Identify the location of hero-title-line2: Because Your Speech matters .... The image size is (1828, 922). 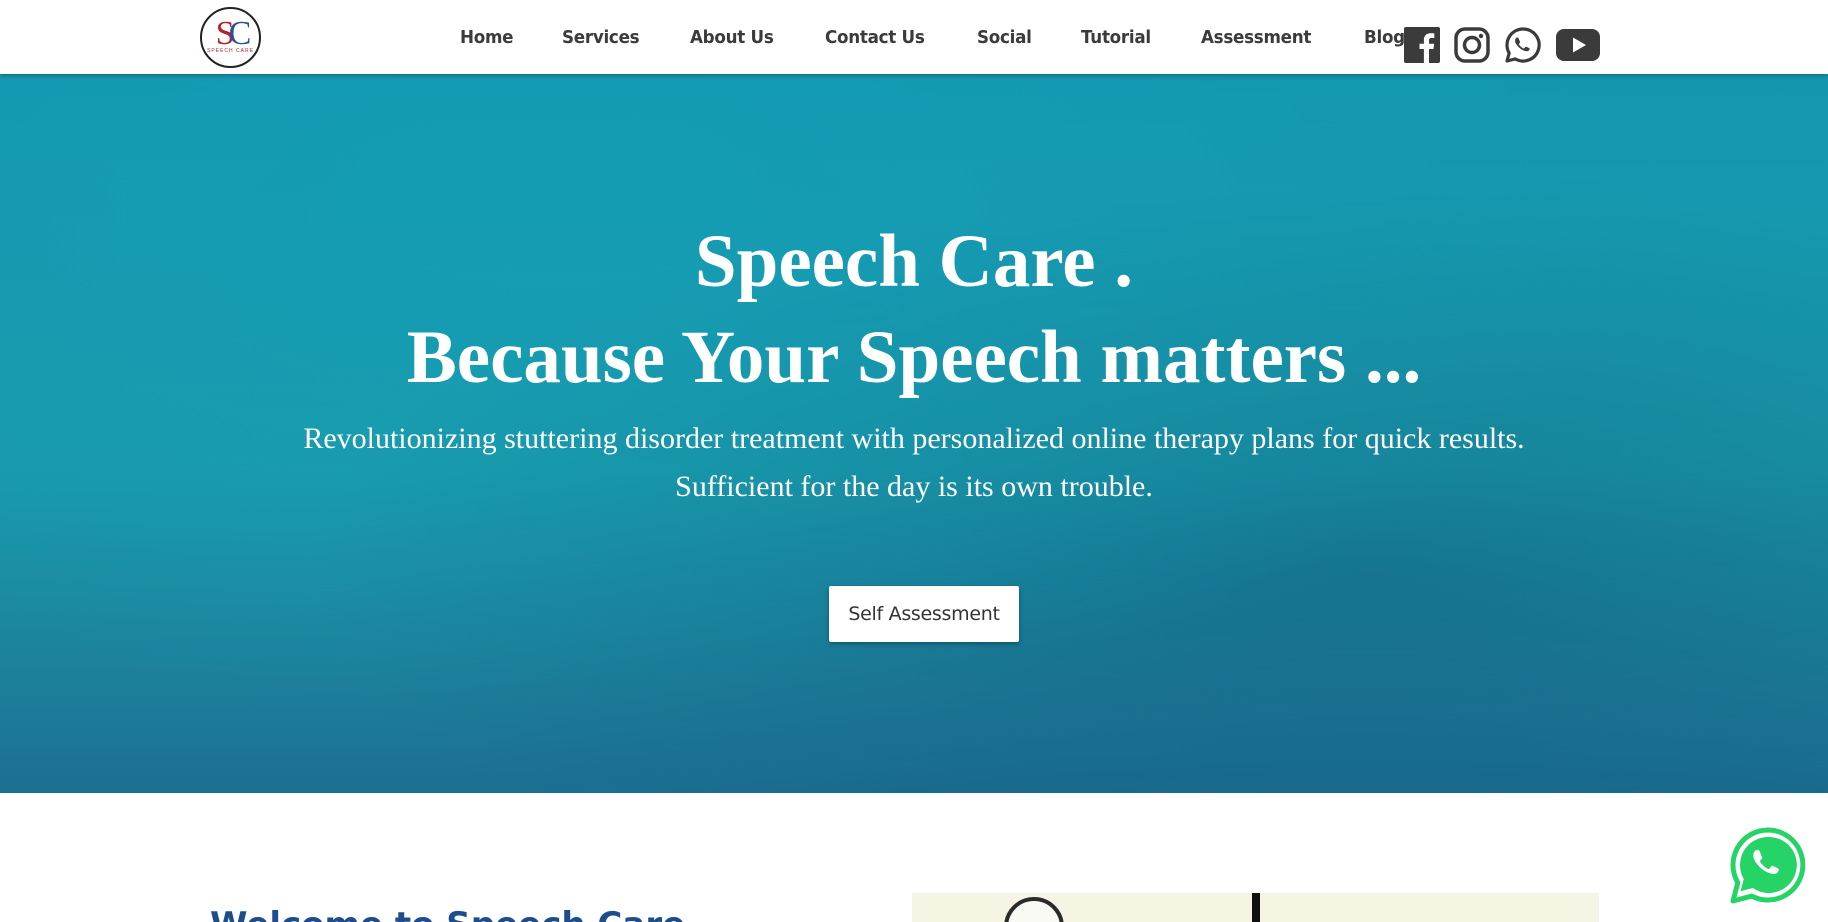
(914, 357).